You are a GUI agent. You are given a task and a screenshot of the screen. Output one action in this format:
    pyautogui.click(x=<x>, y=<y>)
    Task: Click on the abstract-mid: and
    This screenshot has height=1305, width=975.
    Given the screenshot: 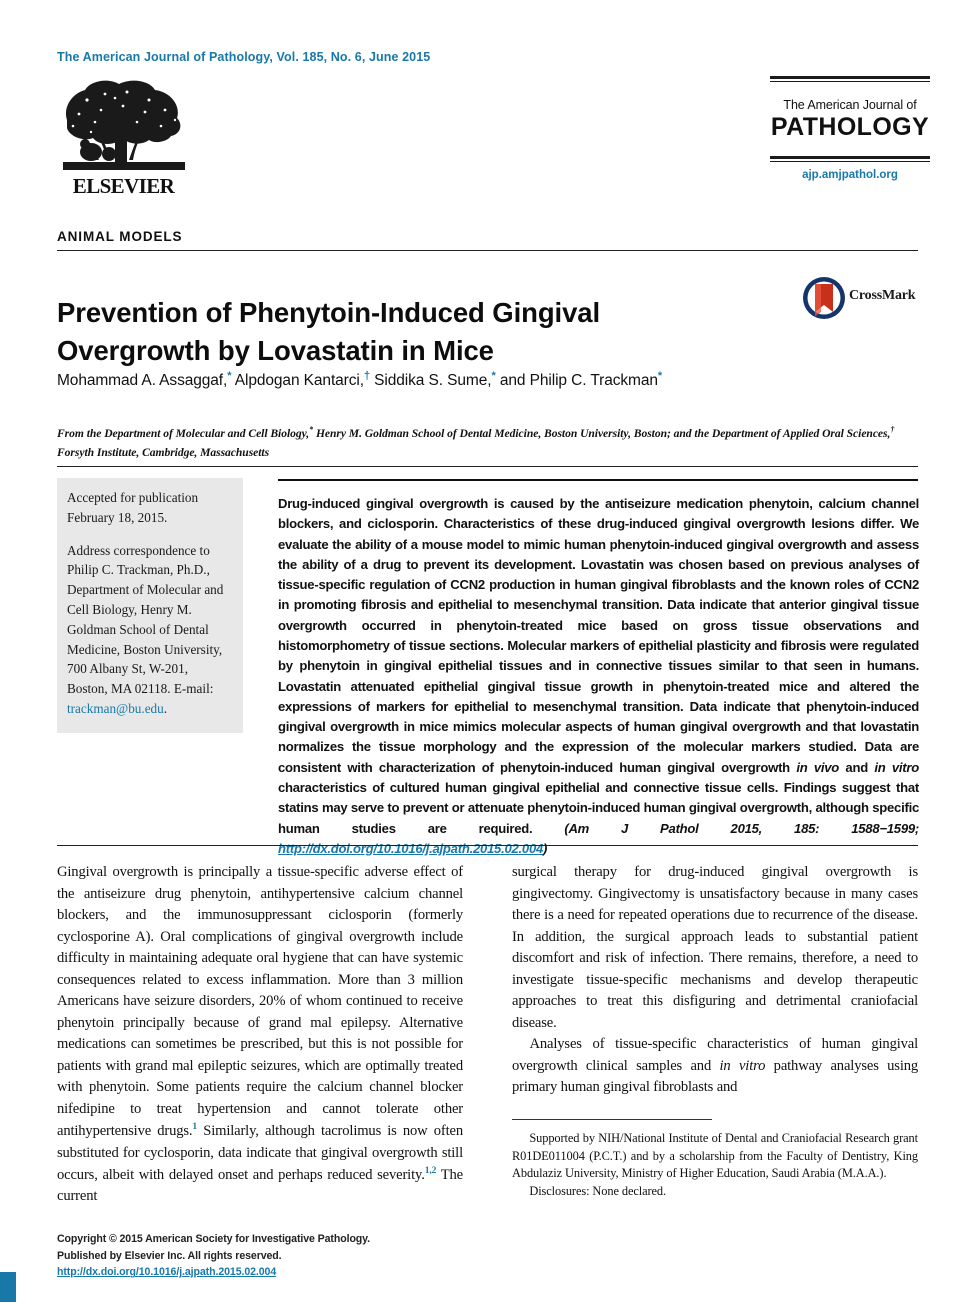 What is the action you would take?
    pyautogui.click(x=857, y=767)
    